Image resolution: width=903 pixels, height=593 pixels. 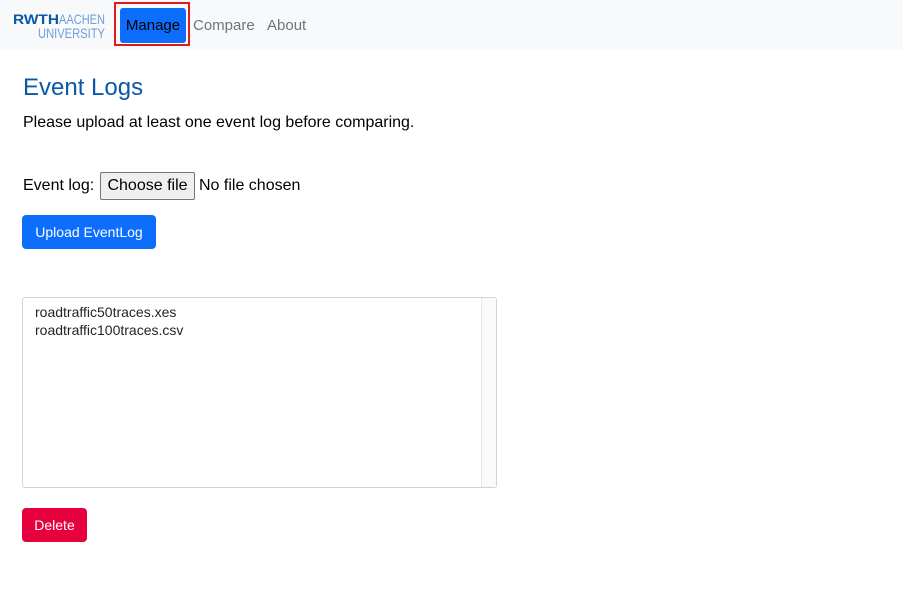 What do you see at coordinates (59, 185) in the screenshot?
I see `event-log-label: Event log:` at bounding box center [59, 185].